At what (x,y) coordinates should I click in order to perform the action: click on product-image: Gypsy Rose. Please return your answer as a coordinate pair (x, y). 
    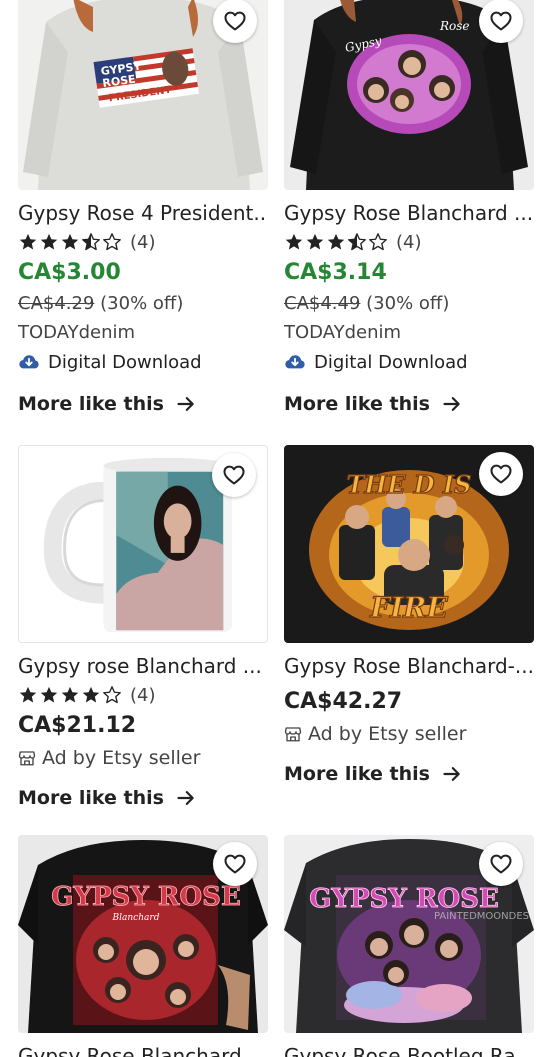
    Looking at the image, I should click on (409, 95).